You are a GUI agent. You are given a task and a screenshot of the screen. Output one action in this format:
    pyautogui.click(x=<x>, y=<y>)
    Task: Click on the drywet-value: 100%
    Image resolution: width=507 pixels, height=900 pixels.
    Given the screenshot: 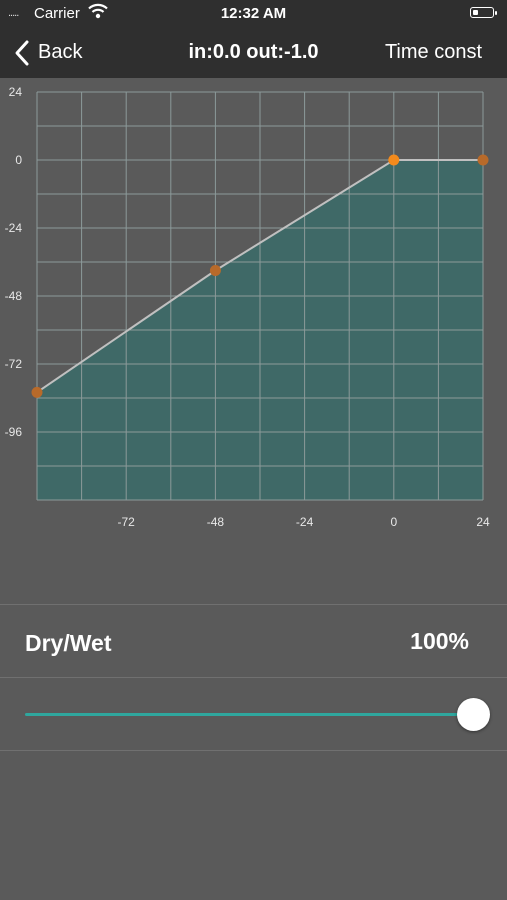 What is the action you would take?
    pyautogui.click(x=439, y=641)
    